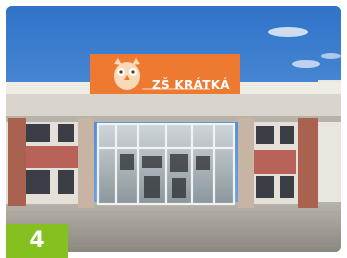 The image size is (347, 258). Describe the element at coordinates (191, 85) in the screenshot. I see `school-sign-text: ZŠ KRÁTKÁ` at that location.